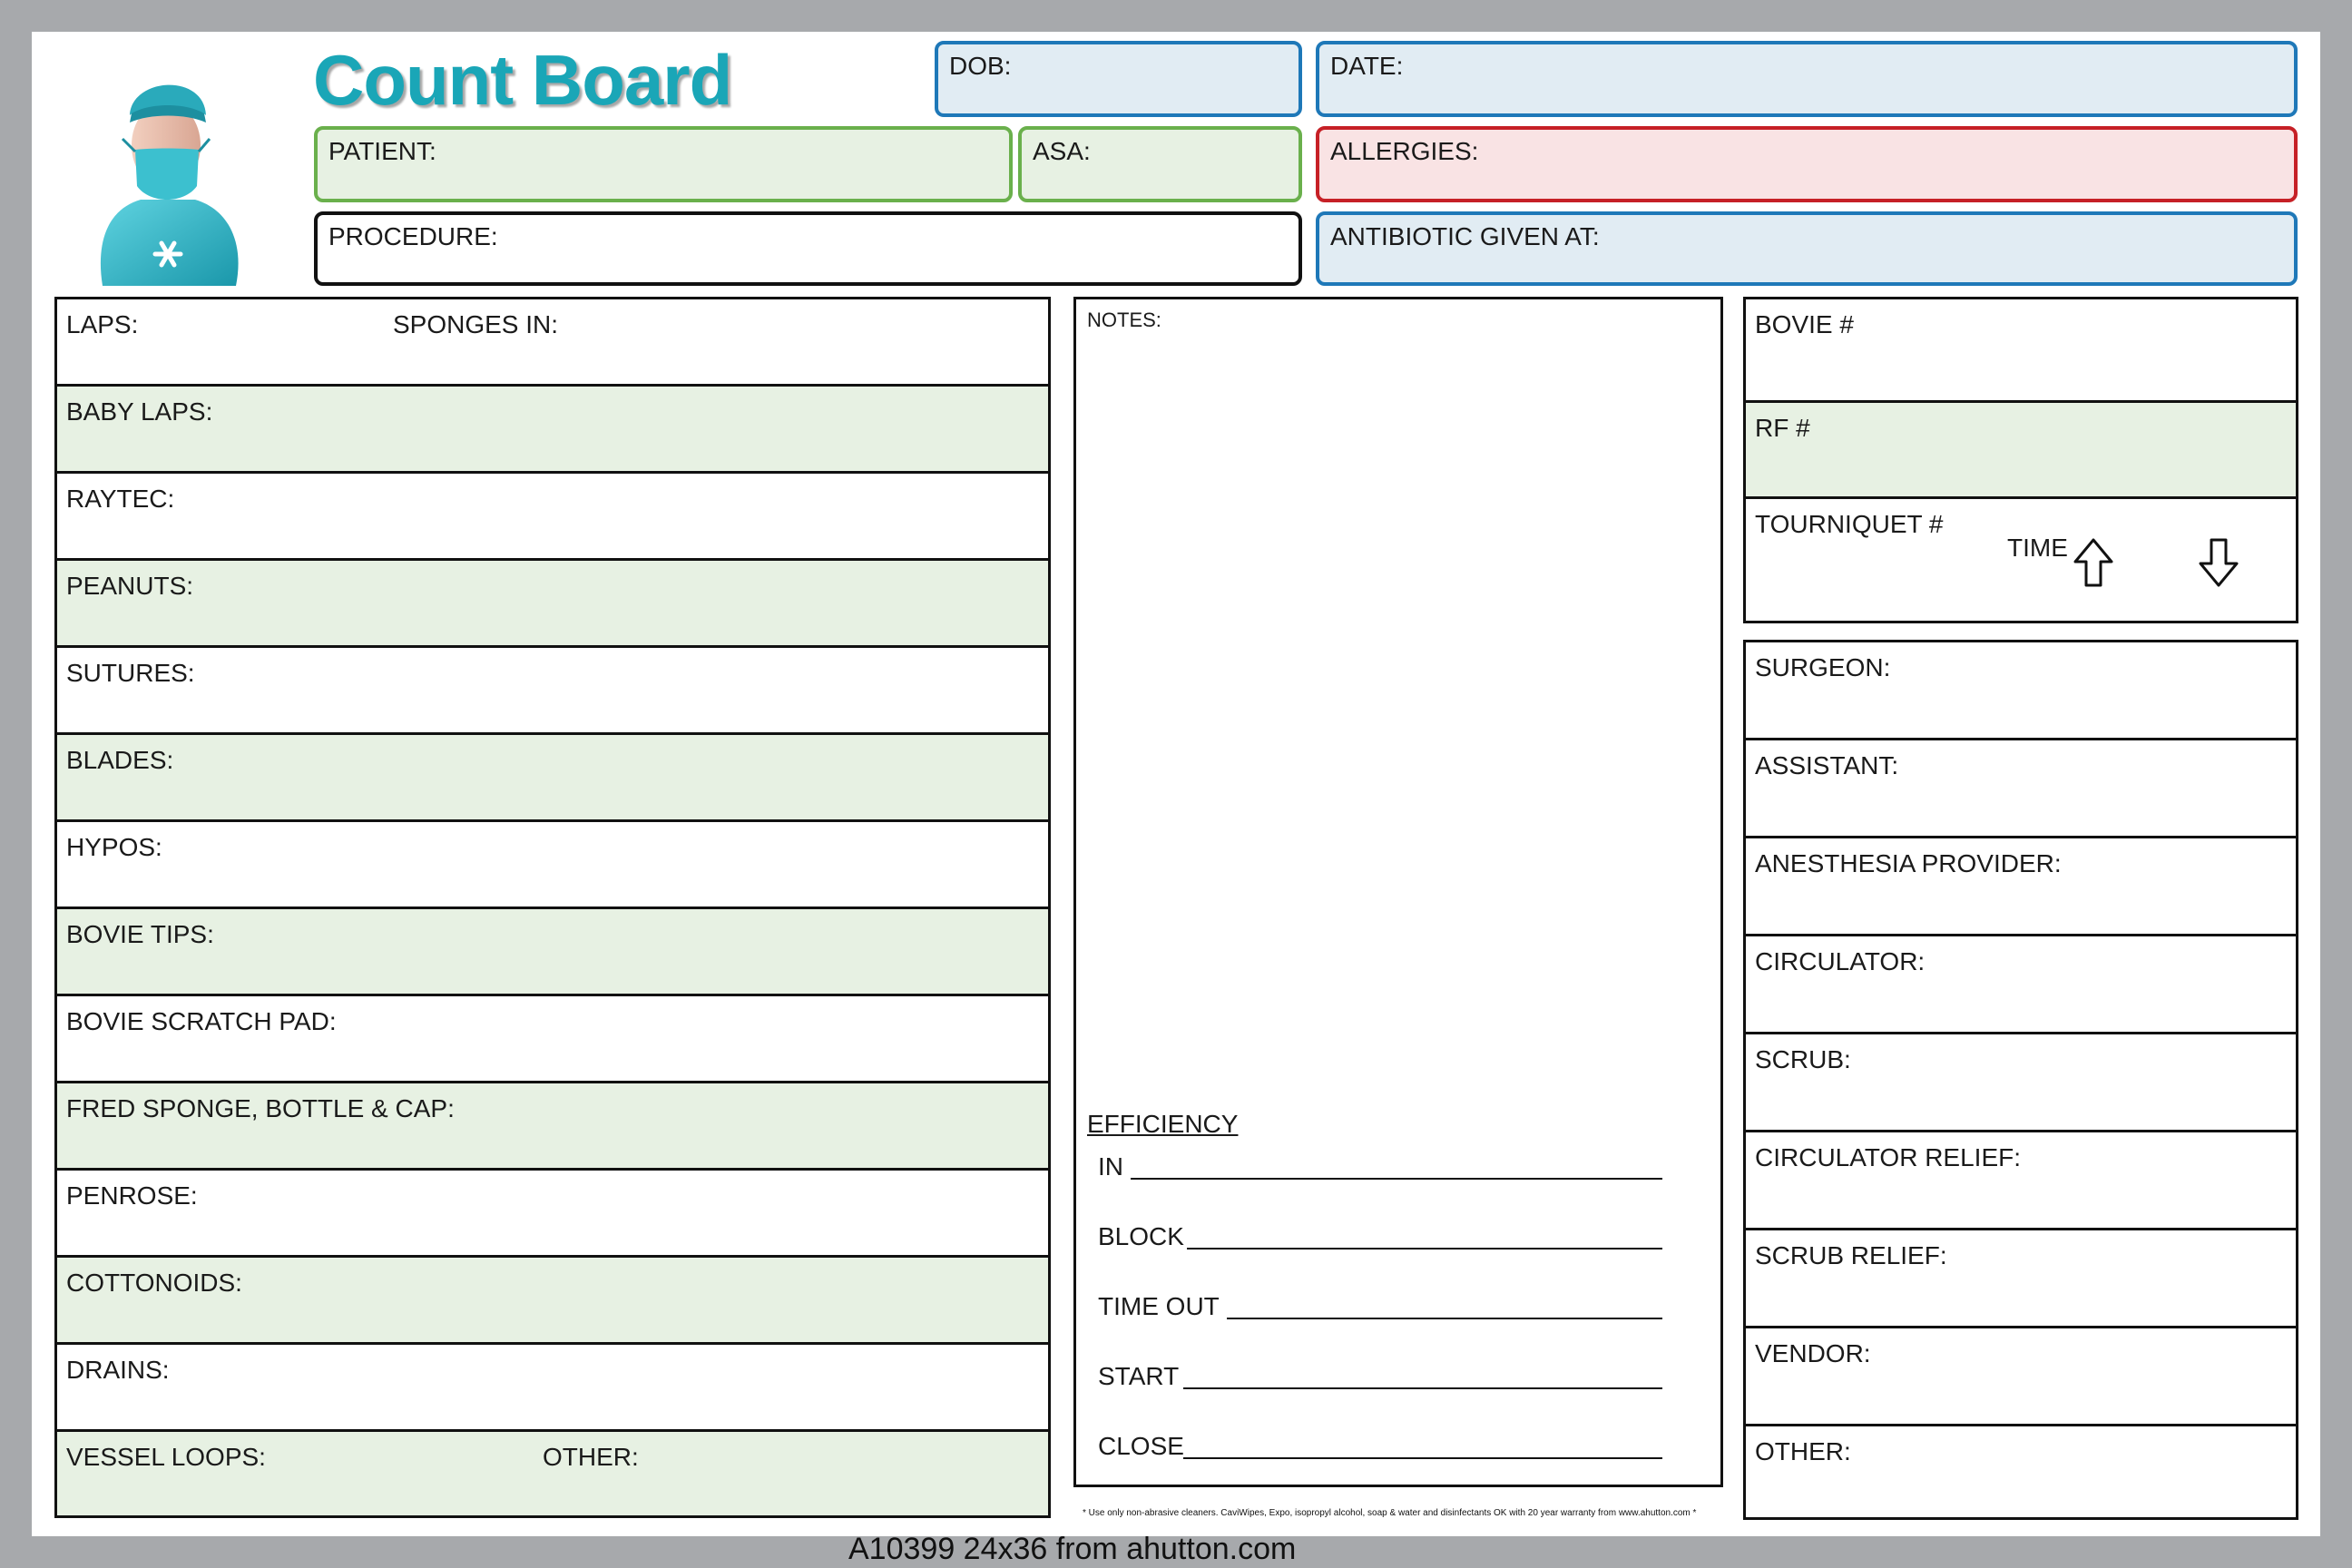  I want to click on tourniquet-row: TOURNIQUET # TIME, so click(2021, 560).